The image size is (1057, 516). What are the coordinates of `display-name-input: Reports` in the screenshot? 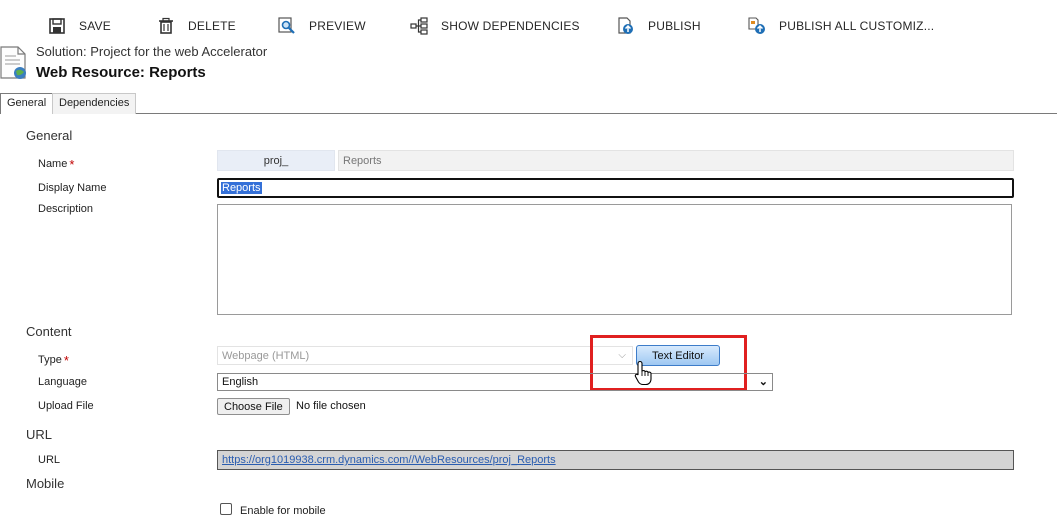 It's located at (615, 188).